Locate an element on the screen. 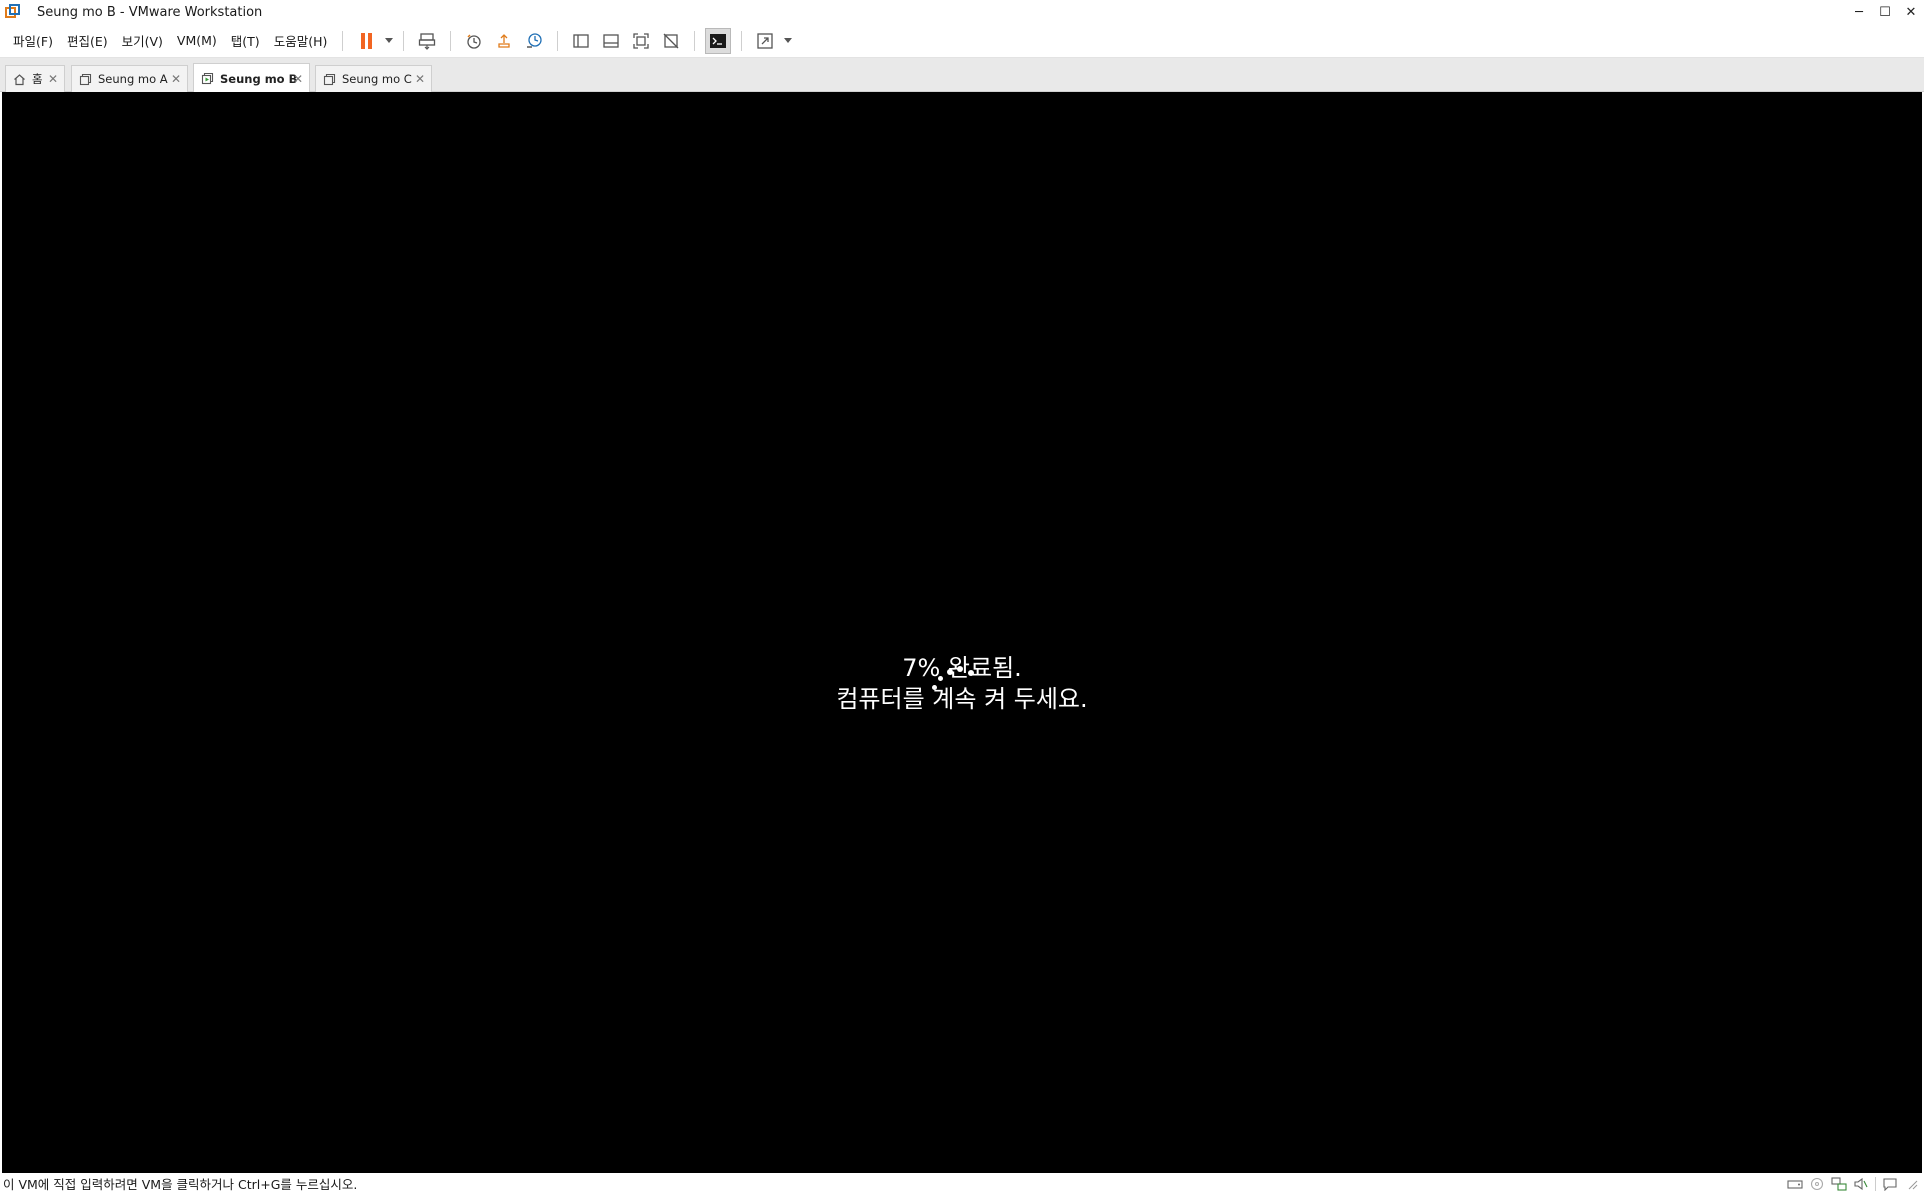  revert-snapshot-button is located at coordinates (504, 41).